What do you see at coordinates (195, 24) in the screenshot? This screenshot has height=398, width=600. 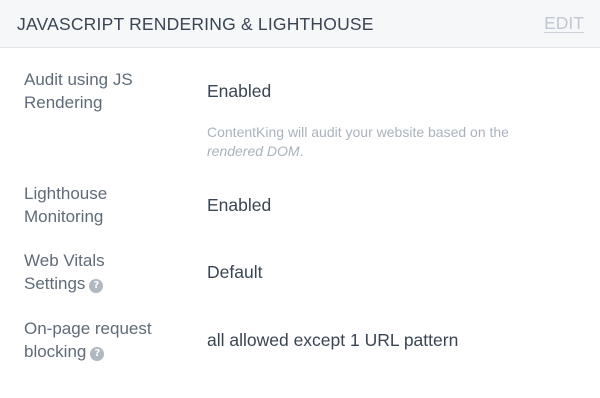 I see `panel-title: JAVASCRIPT RENDERING & LIGHTHOUSE` at bounding box center [195, 24].